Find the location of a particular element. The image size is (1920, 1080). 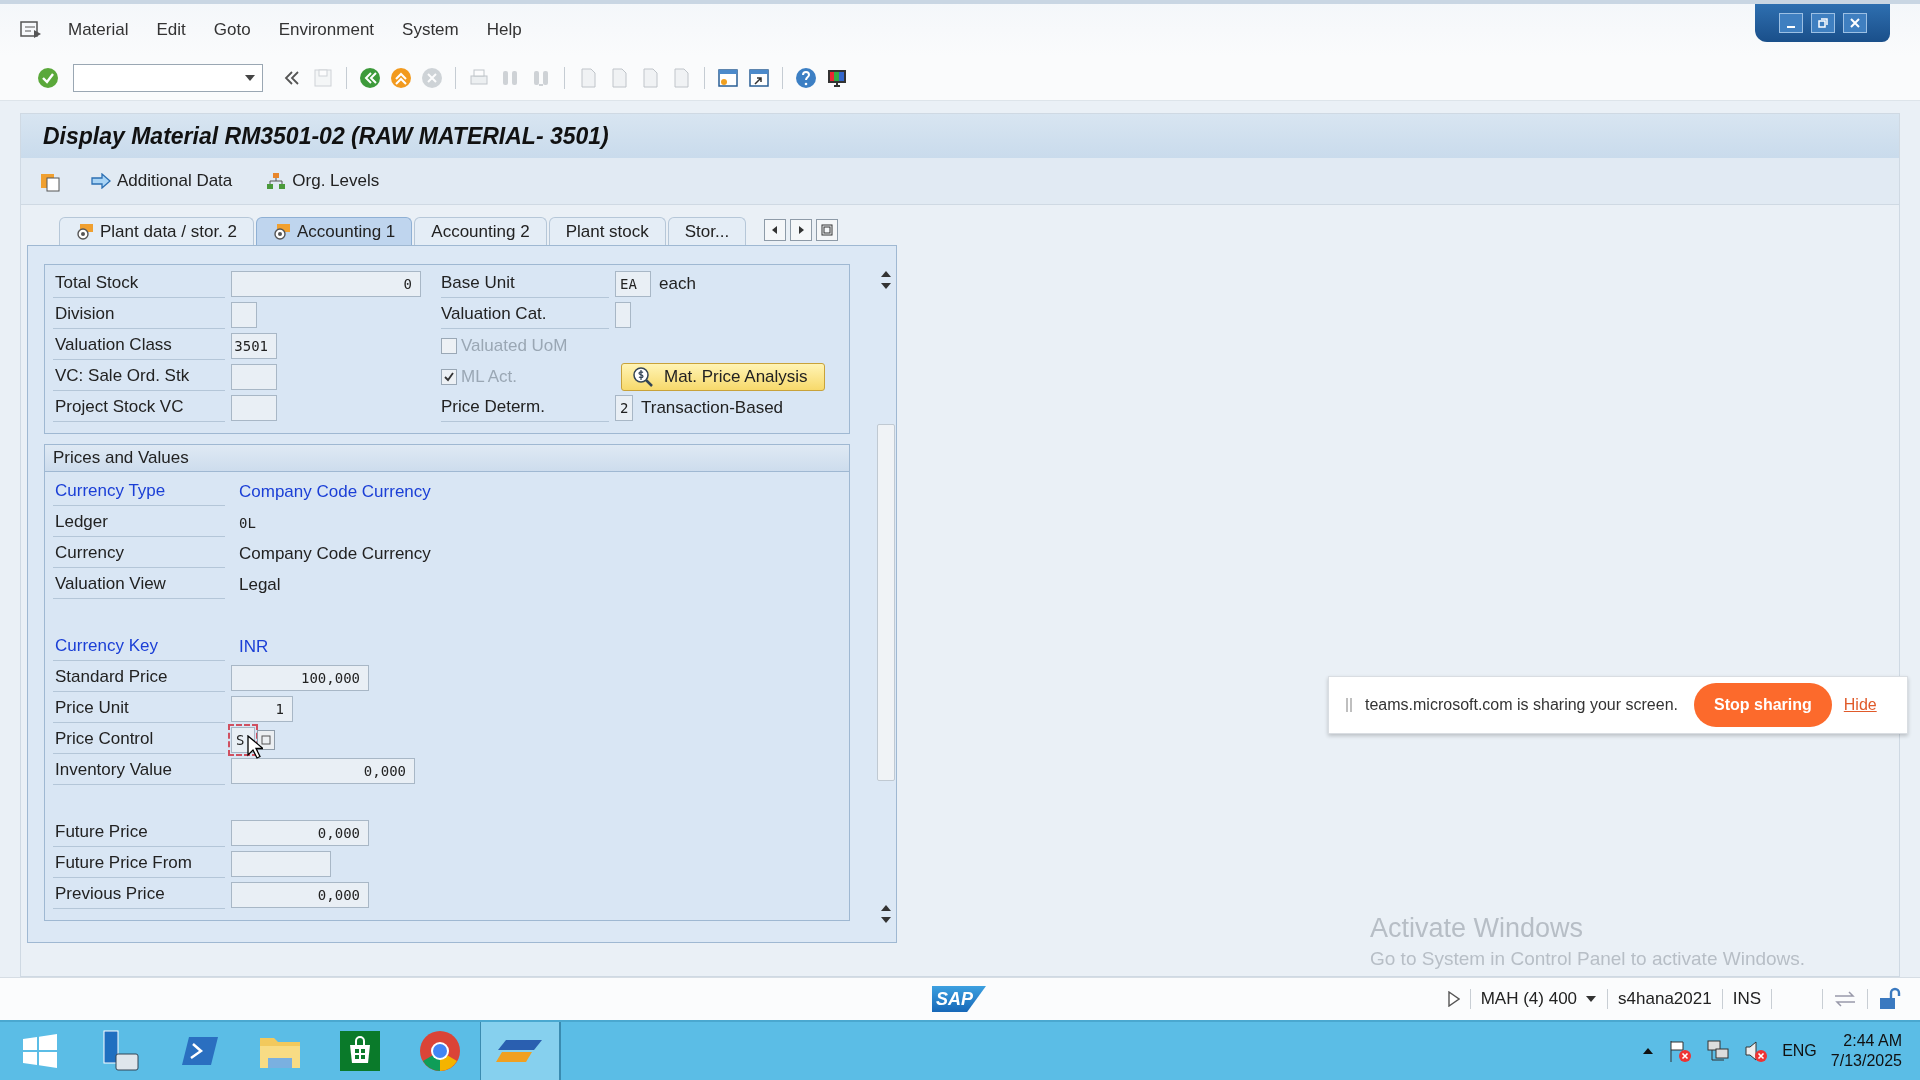

tab: Plant stock is located at coordinates (607, 231).